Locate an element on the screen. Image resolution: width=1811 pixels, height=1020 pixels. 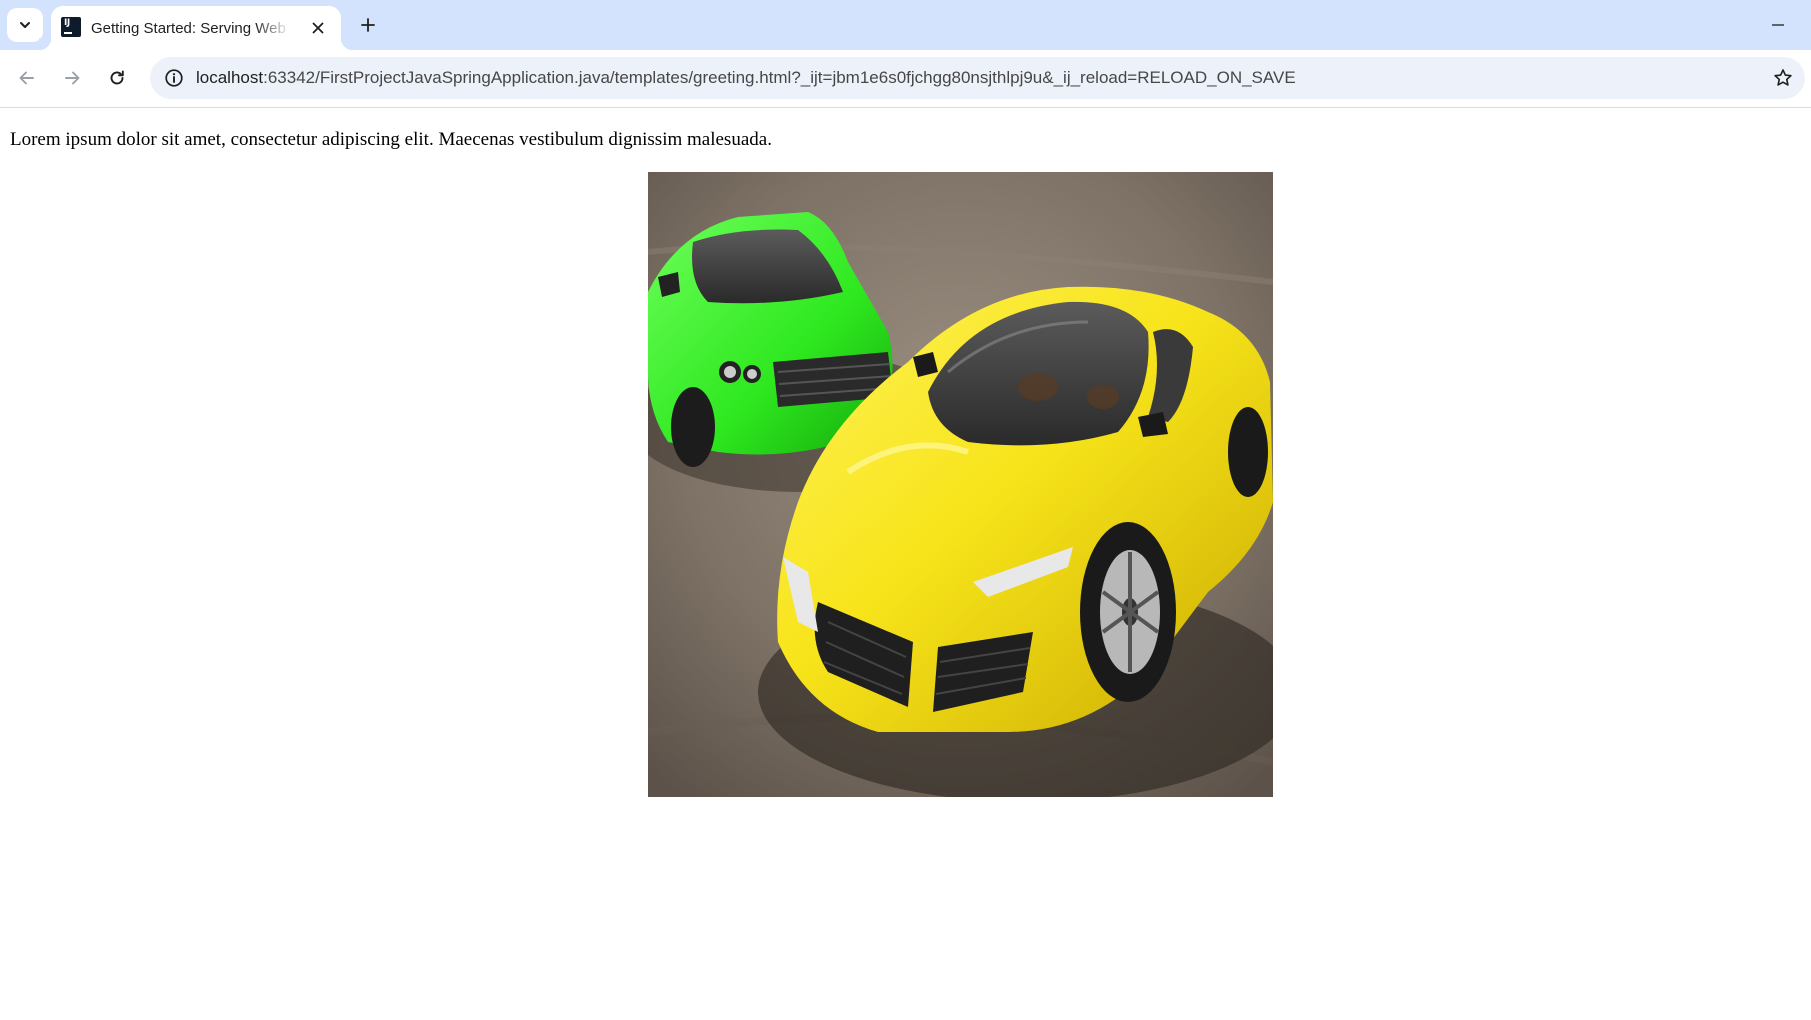
tab-search-button is located at coordinates (25, 25).